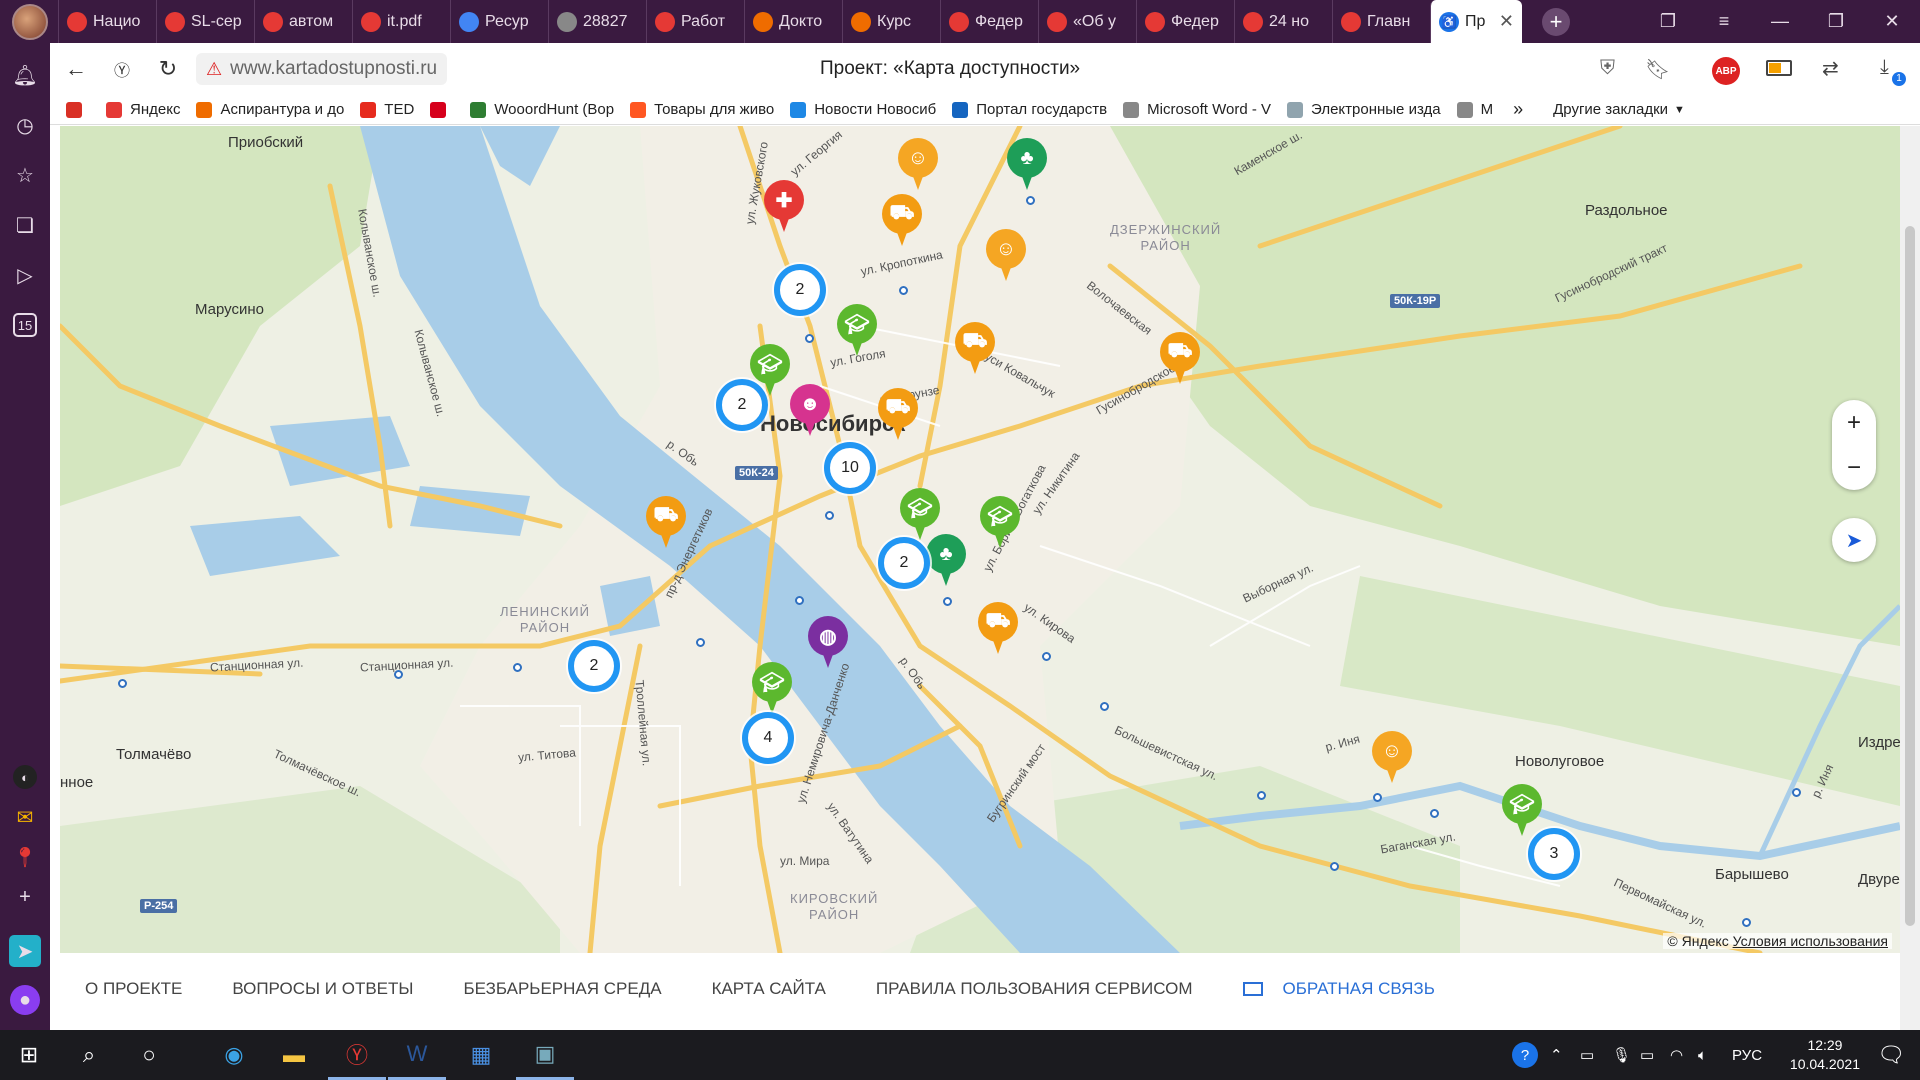 The height and width of the screenshot is (1080, 1920). Describe the element at coordinates (25, 817) in the screenshot. I see `mail-app-icon: ✉` at that location.